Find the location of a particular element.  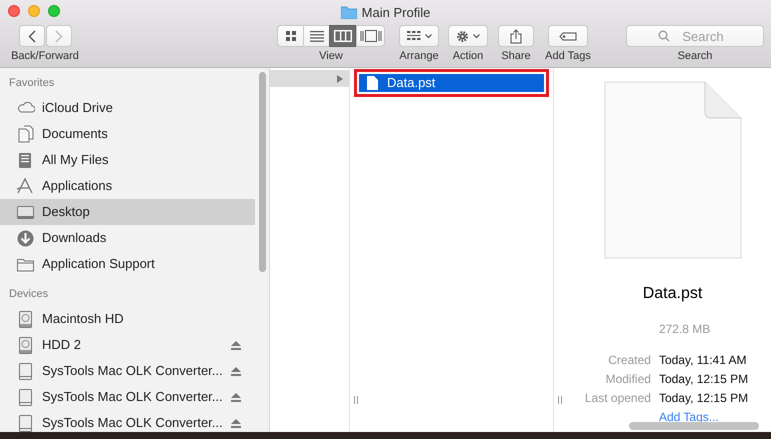

share-icon is located at coordinates (516, 36).